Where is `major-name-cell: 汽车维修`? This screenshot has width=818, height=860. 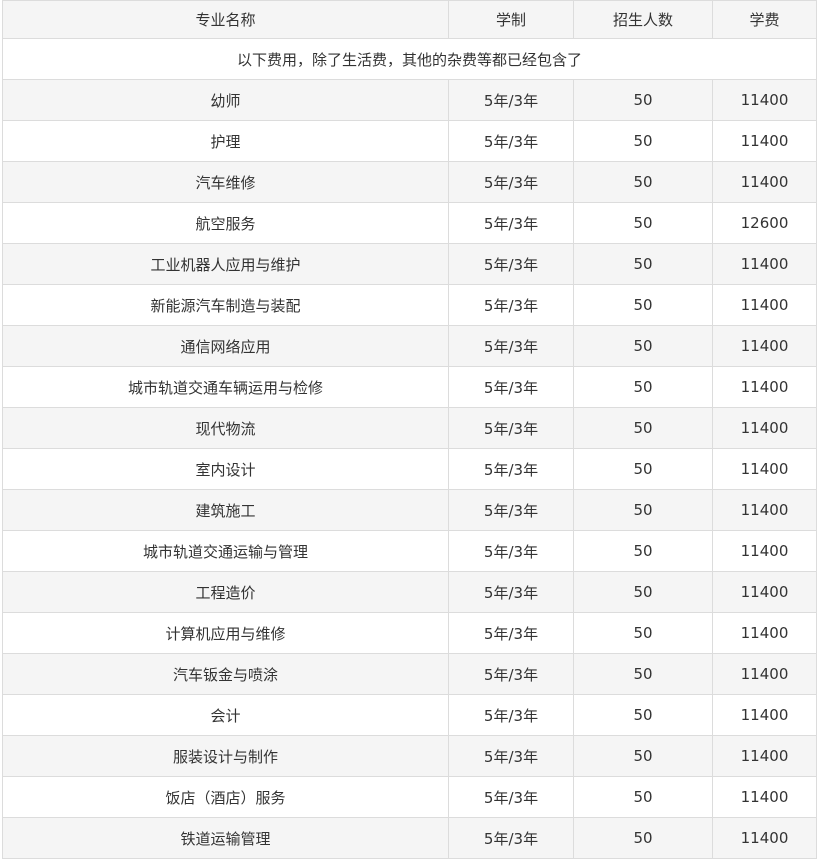 major-name-cell: 汽车维修 is located at coordinates (225, 182).